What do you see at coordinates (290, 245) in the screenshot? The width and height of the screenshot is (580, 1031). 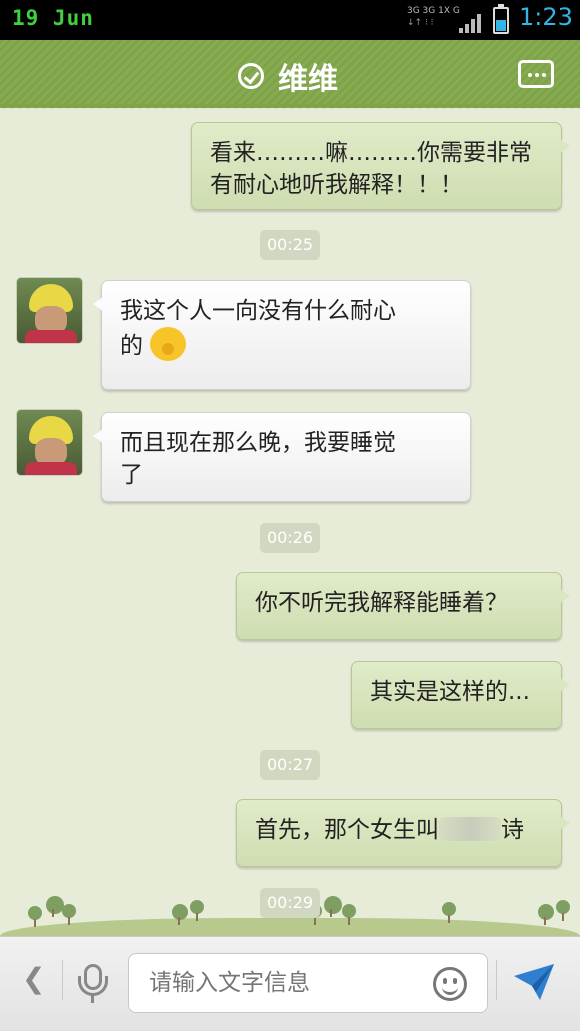 I see `timestamp-badge: 00:25` at bounding box center [290, 245].